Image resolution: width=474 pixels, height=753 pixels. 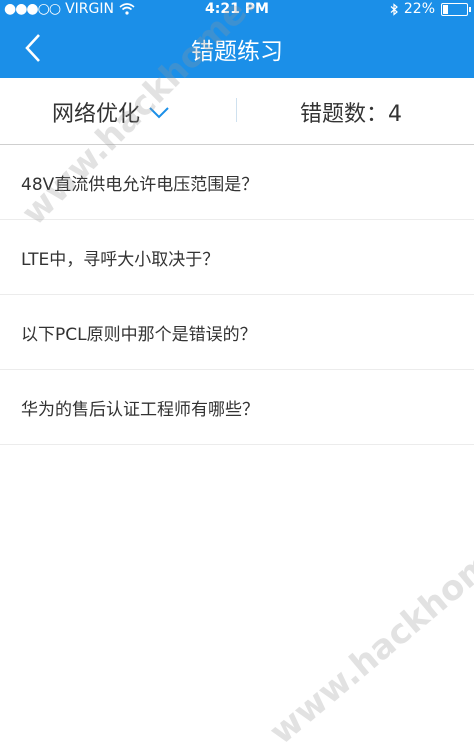 What do you see at coordinates (456, 9) in the screenshot?
I see `battery-icon` at bounding box center [456, 9].